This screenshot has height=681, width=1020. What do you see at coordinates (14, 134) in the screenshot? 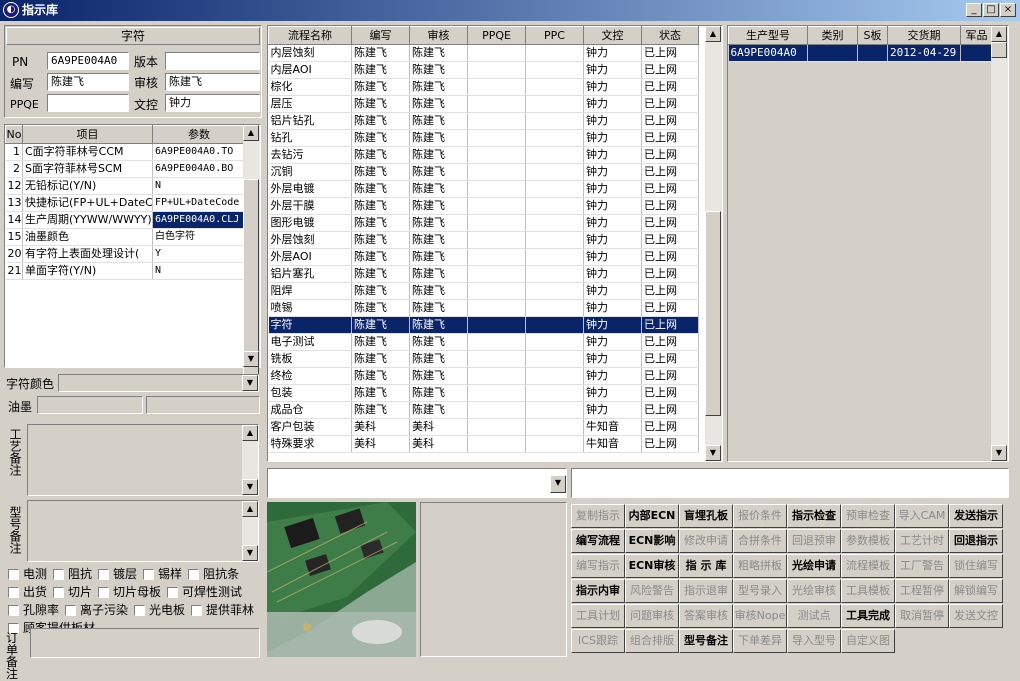
I see `param-column-header: No` at bounding box center [14, 134].